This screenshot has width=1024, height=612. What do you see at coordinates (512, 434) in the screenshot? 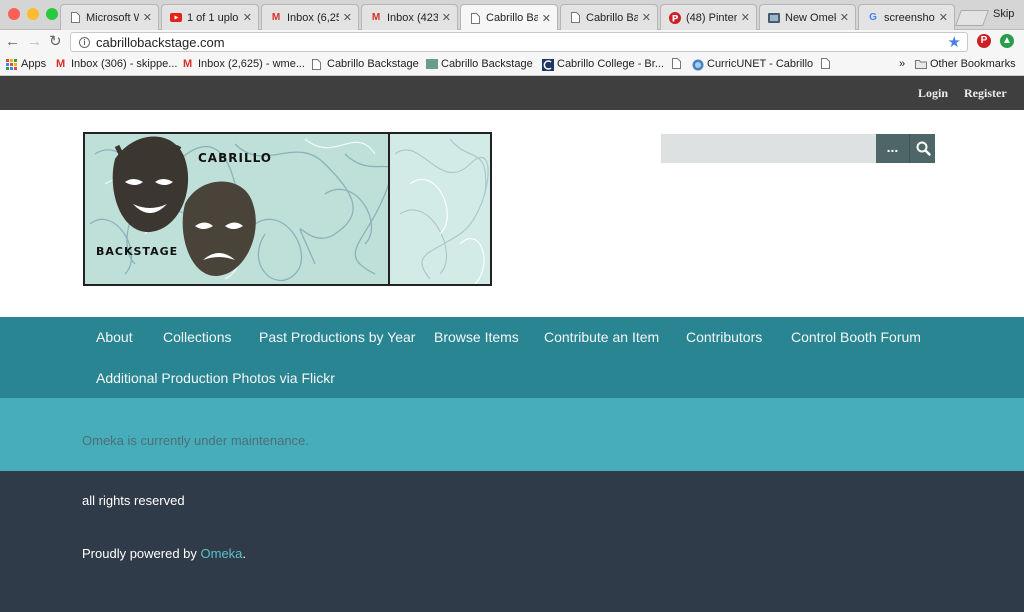
I see `maintenance-notice: Omeka is currently under maintenance.` at bounding box center [512, 434].